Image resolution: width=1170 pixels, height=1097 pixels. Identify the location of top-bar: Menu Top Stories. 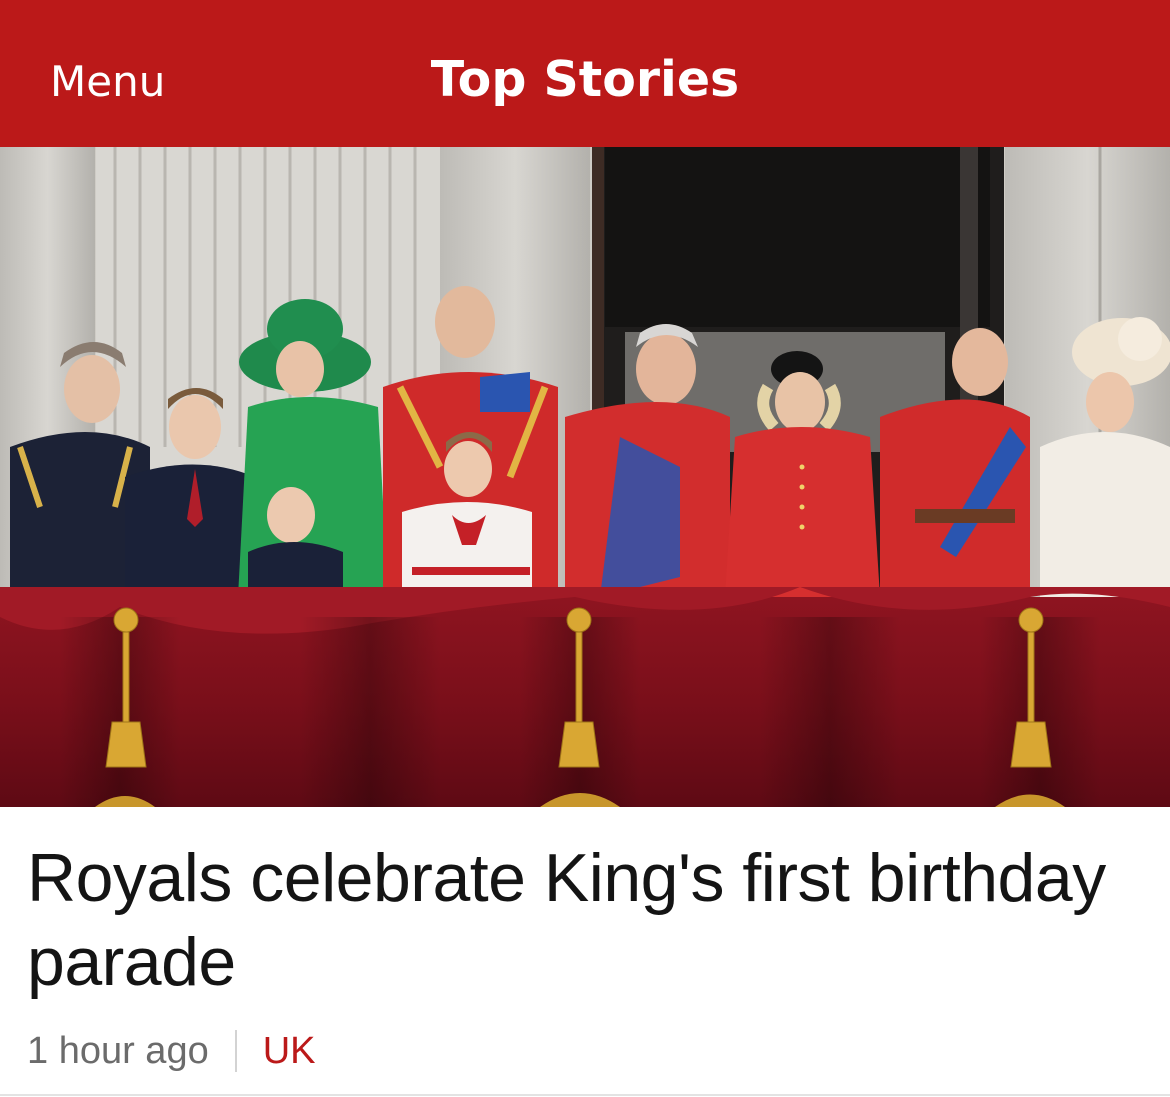
(585, 73).